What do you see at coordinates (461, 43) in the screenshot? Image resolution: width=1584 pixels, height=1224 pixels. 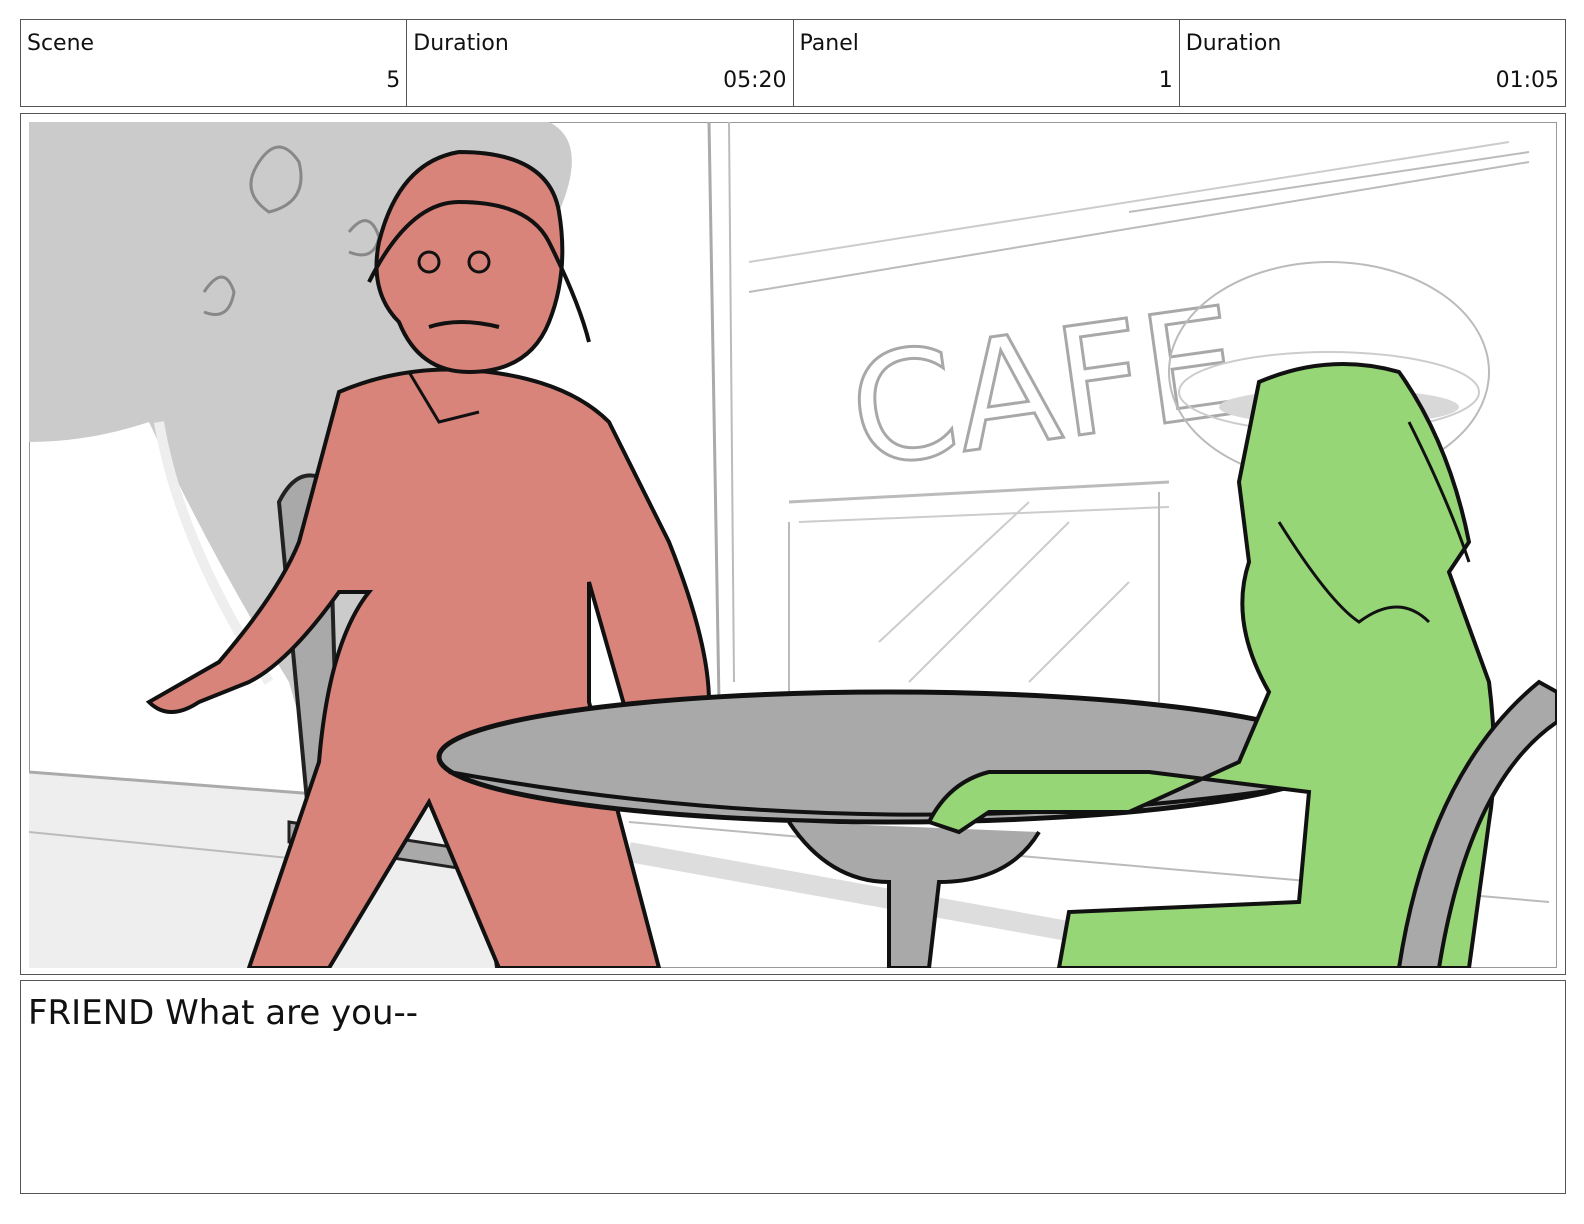 I see `scene-duration-label: Duration` at bounding box center [461, 43].